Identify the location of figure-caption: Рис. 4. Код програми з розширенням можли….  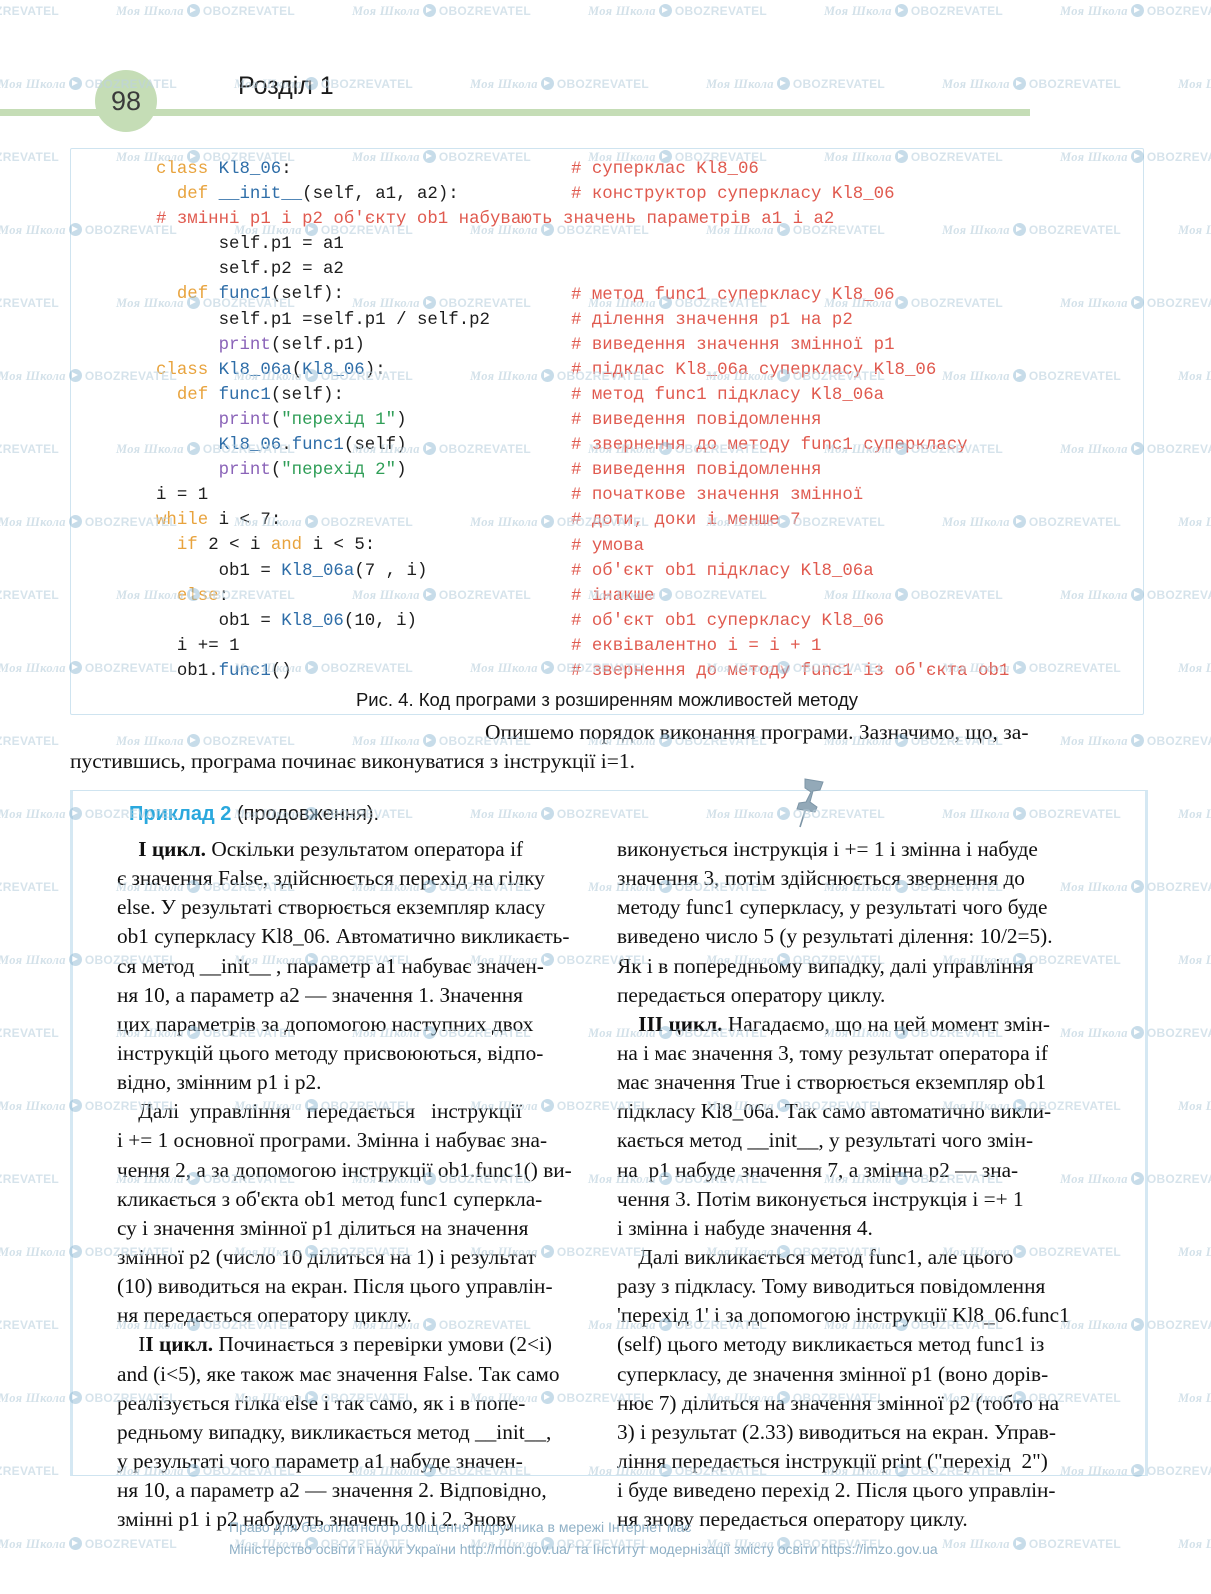
(607, 699).